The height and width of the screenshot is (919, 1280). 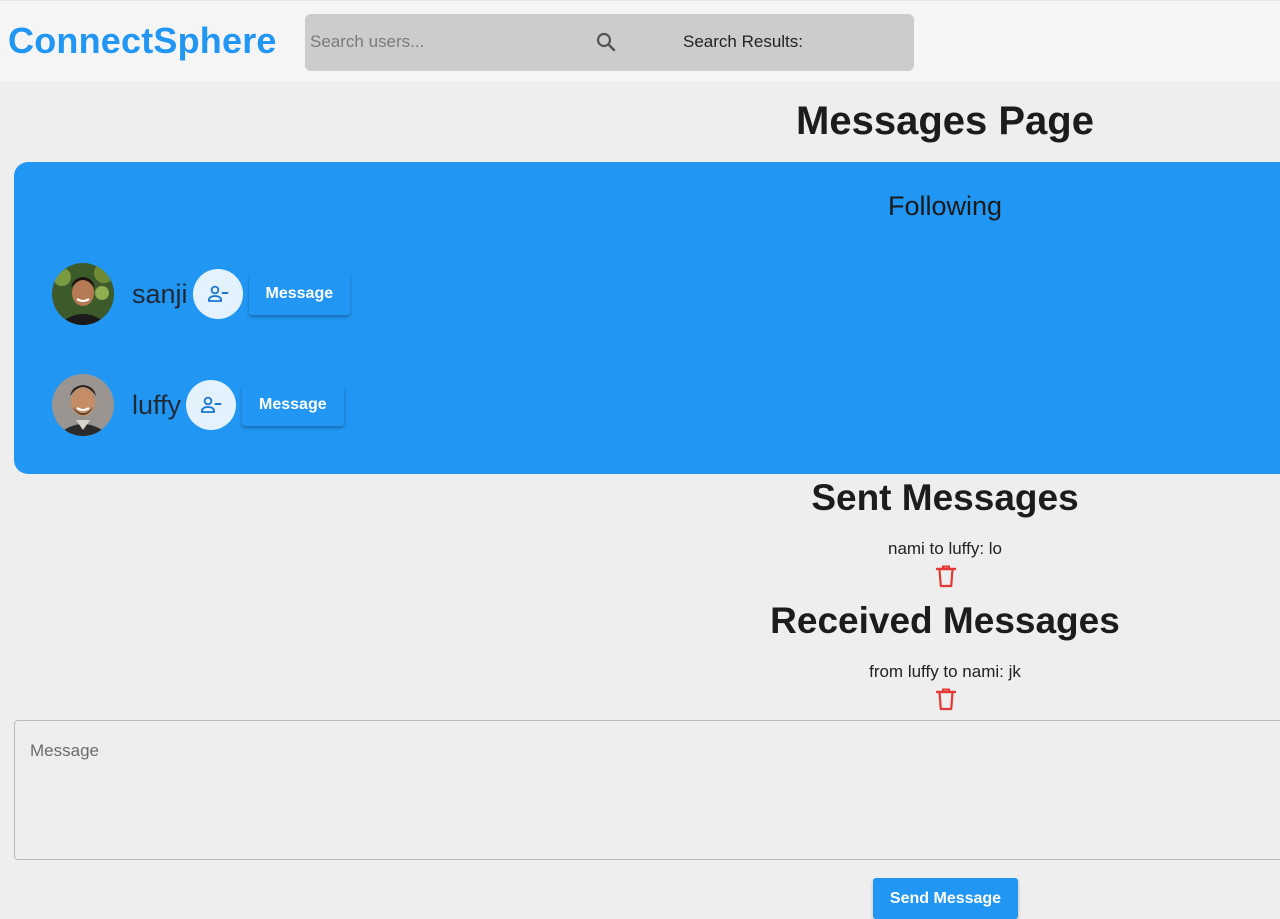 What do you see at coordinates (945, 206) in the screenshot?
I see `following-heading: Following` at bounding box center [945, 206].